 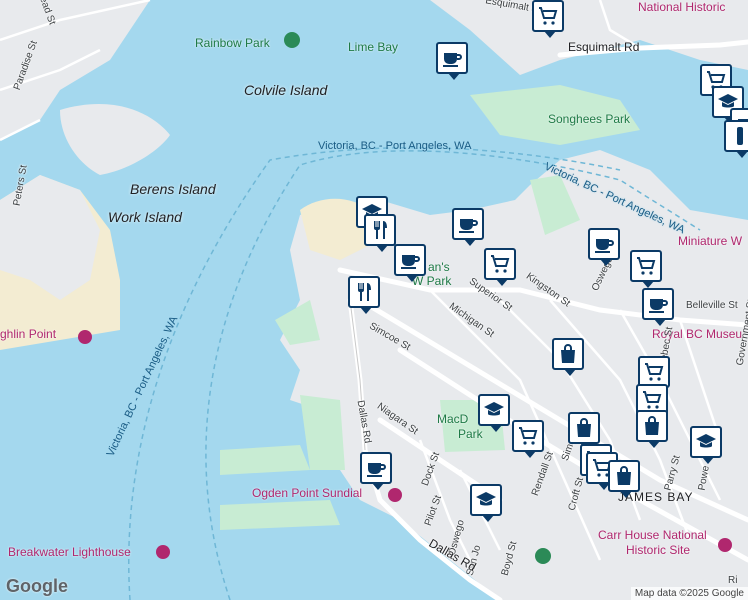 I want to click on bar-marker, so click(x=736, y=139).